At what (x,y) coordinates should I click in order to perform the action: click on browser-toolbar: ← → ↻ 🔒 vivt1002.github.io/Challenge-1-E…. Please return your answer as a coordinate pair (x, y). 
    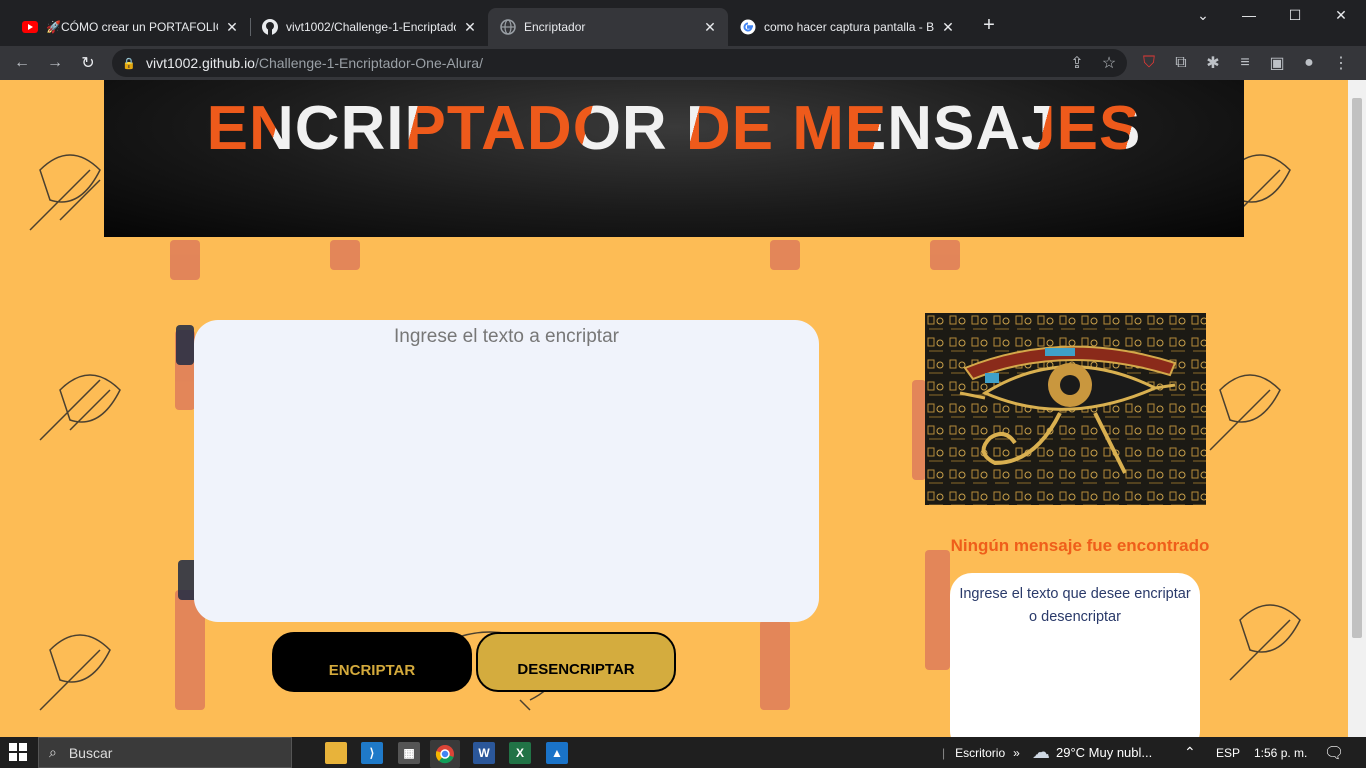
    Looking at the image, I should click on (683, 63).